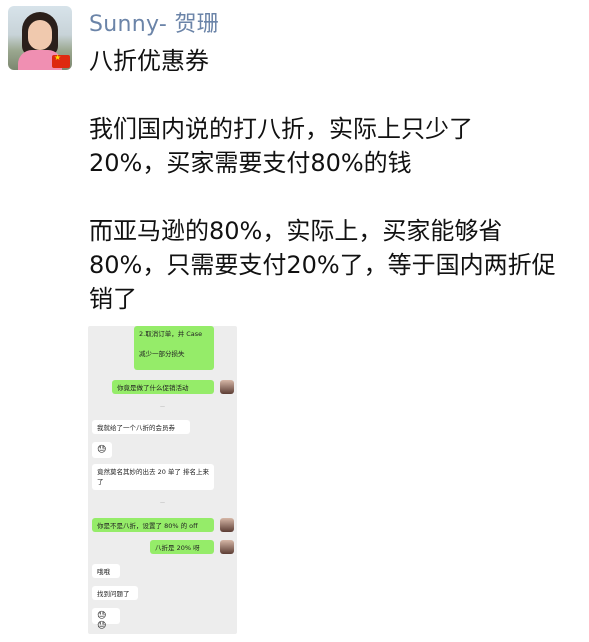 The width and height of the screenshot is (589, 642). I want to click on chat-bubble: 找到问题了, so click(115, 593).